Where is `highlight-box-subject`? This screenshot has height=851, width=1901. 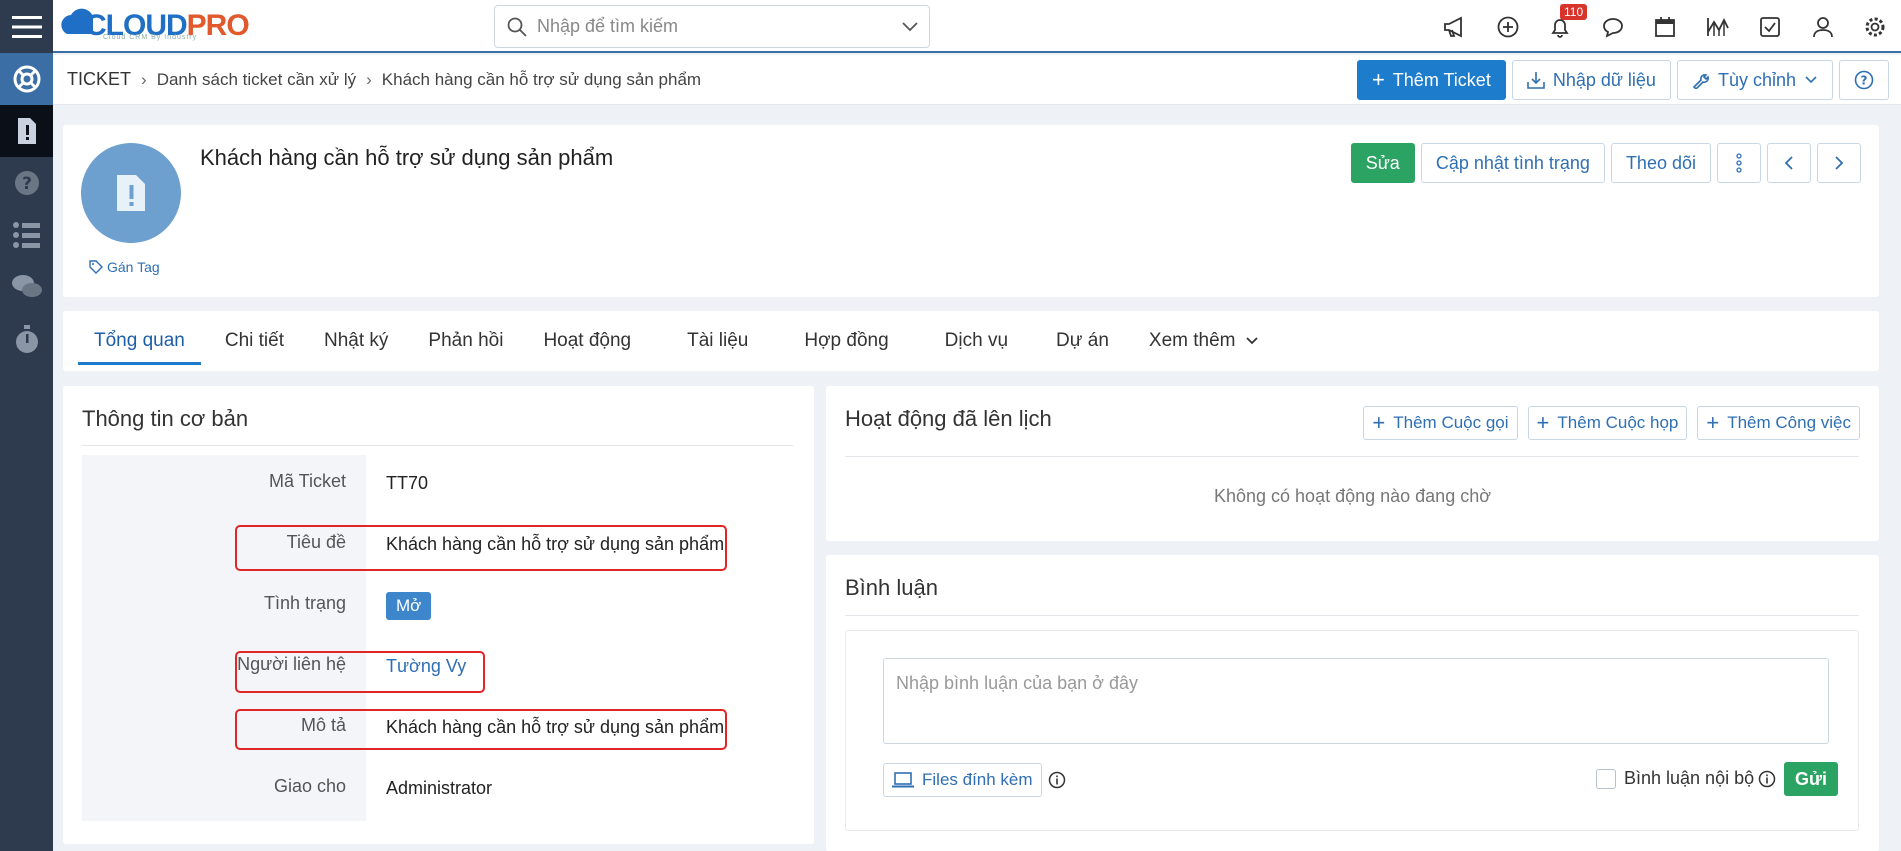
highlight-box-subject is located at coordinates (481, 548).